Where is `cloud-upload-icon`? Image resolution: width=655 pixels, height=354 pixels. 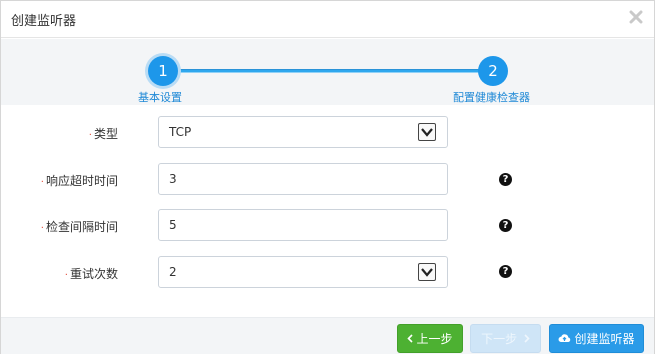
cloud-upload-icon is located at coordinates (564, 339).